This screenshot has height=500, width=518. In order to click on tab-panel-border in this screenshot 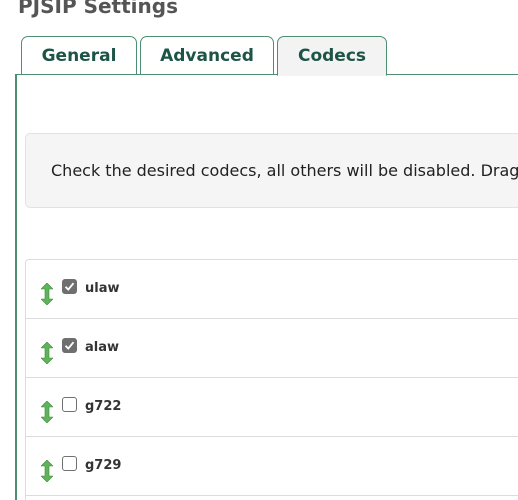, I will do `click(16, 287)`.